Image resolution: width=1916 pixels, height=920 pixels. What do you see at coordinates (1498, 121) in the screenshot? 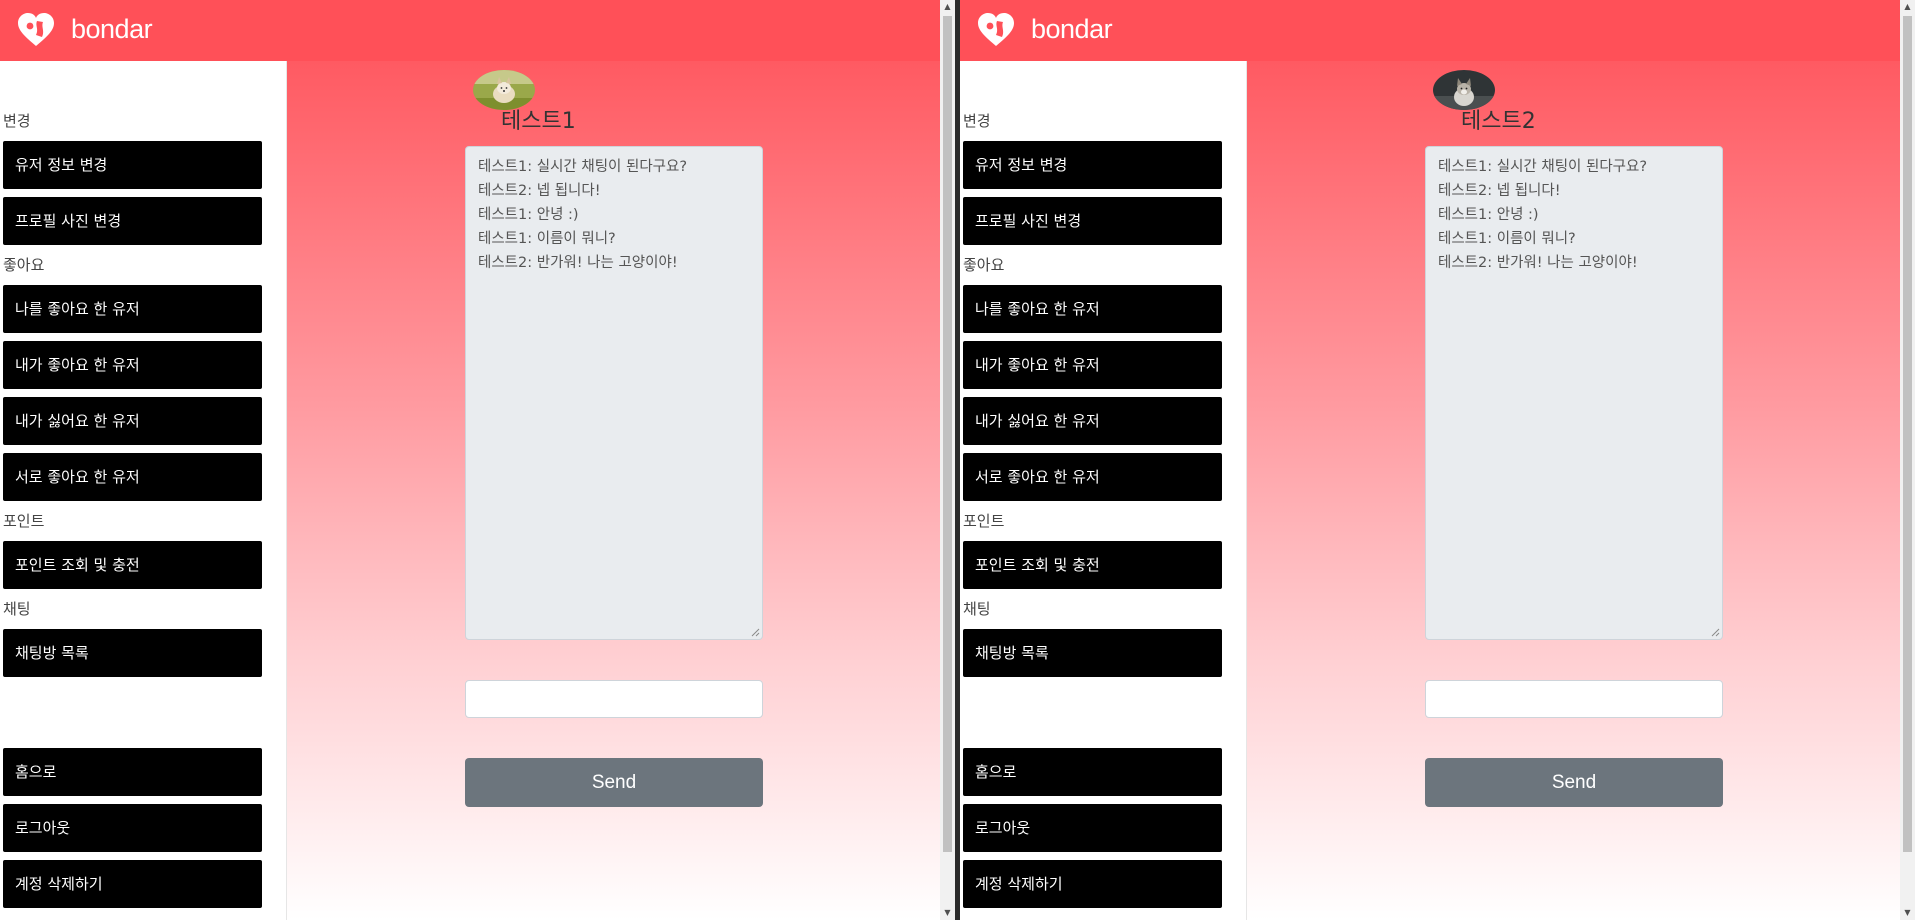
I see `chat-partner-name: 테스트2` at bounding box center [1498, 121].